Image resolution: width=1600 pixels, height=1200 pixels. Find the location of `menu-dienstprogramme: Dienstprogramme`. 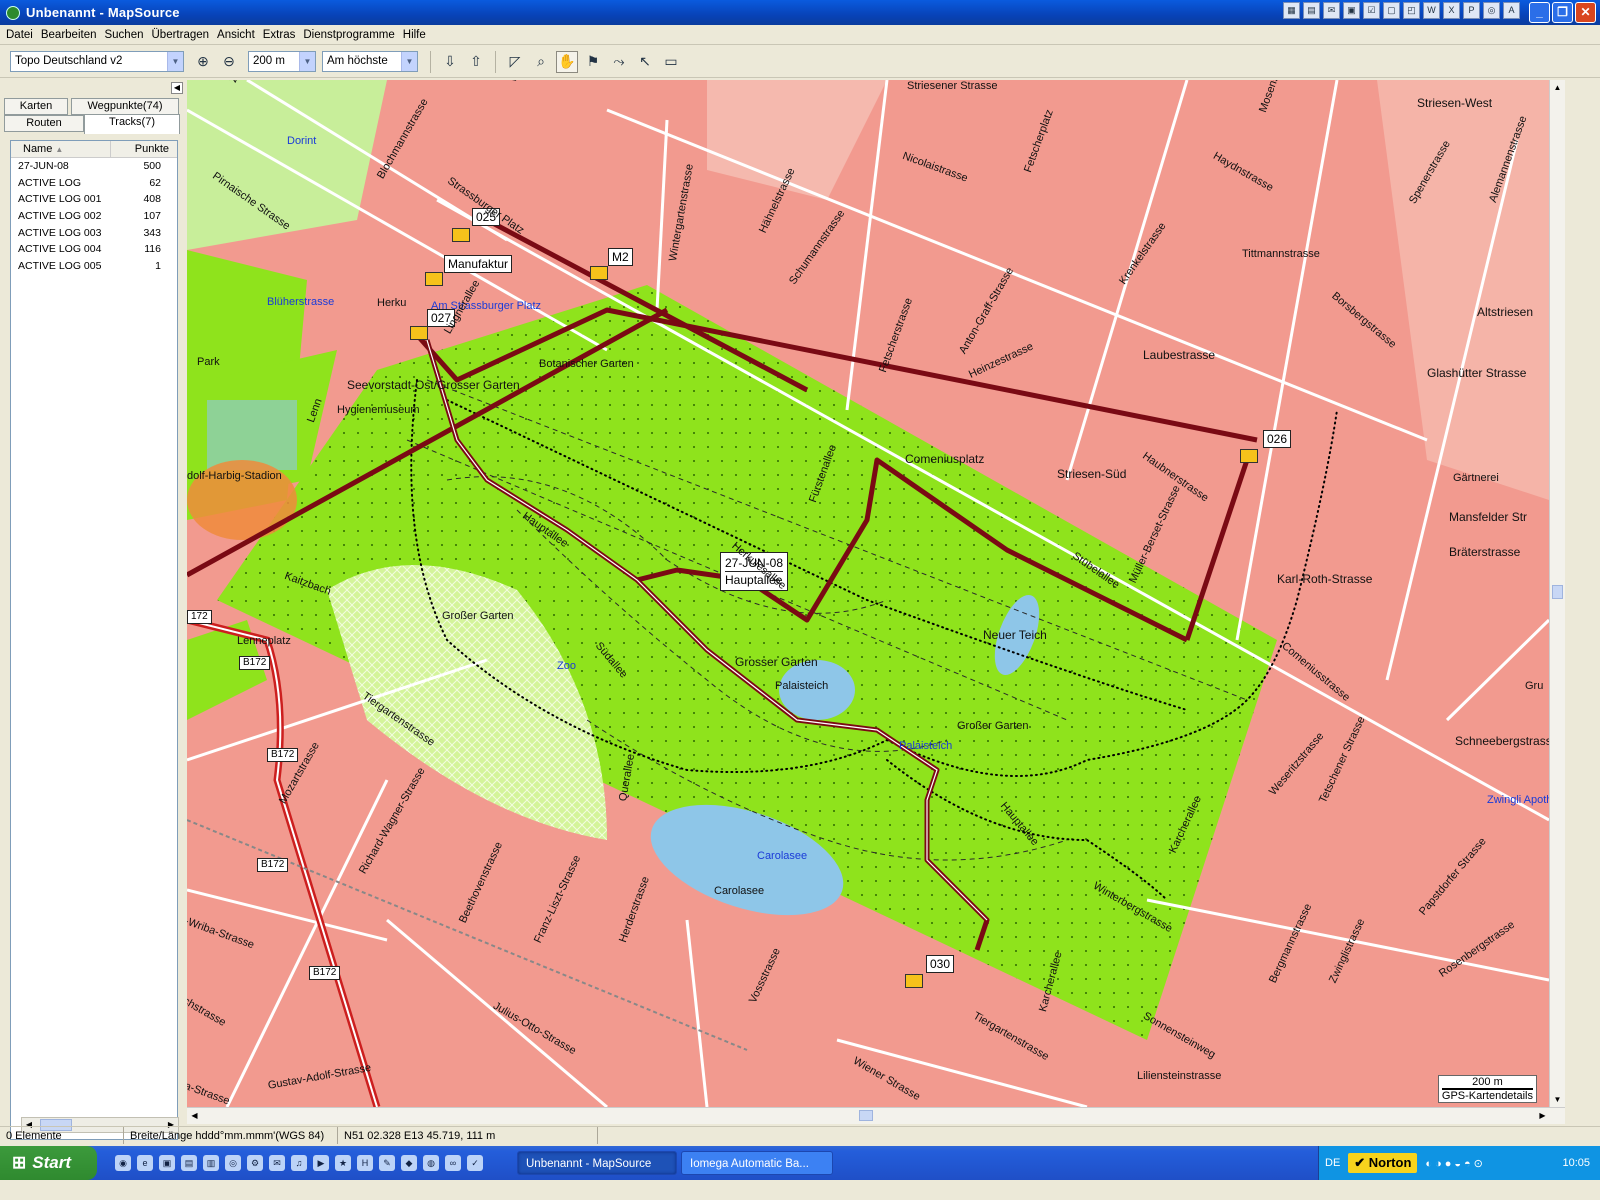

menu-dienstprogramme: Dienstprogramme is located at coordinates (350, 35).